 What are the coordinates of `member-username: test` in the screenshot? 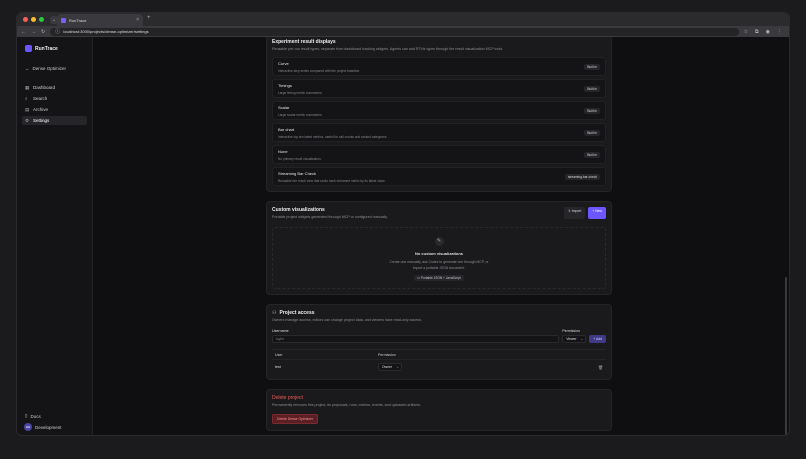 It's located at (278, 367).